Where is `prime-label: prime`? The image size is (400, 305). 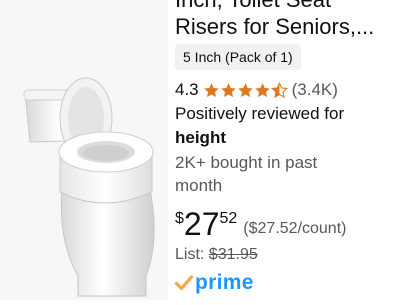
prime-label: prime is located at coordinates (224, 282).